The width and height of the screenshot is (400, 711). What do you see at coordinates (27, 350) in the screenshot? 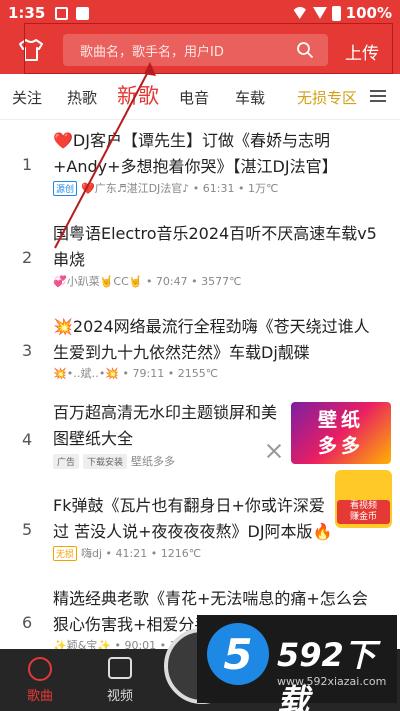
I see `rank-number: 3` at bounding box center [27, 350].